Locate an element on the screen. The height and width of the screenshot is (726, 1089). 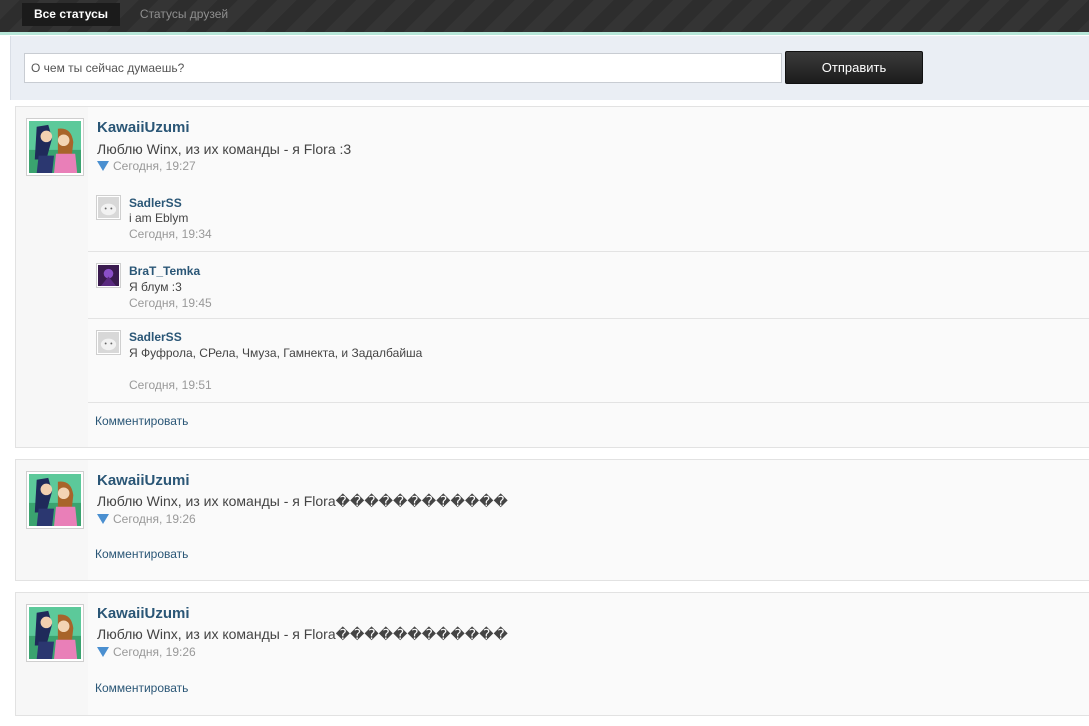
status-text: Люблю Winx, из их команды - я Flora :3 is located at coordinates (224, 149).